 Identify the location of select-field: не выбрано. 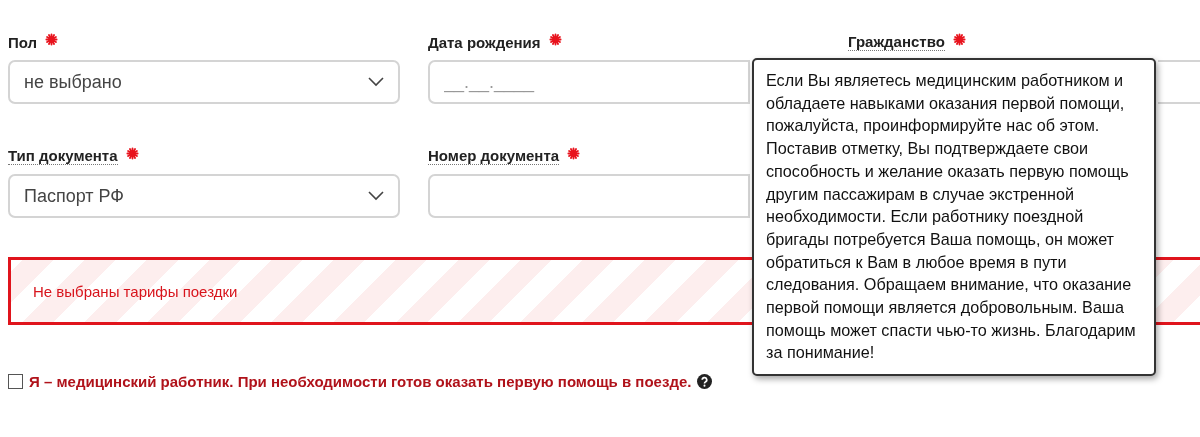
(204, 82).